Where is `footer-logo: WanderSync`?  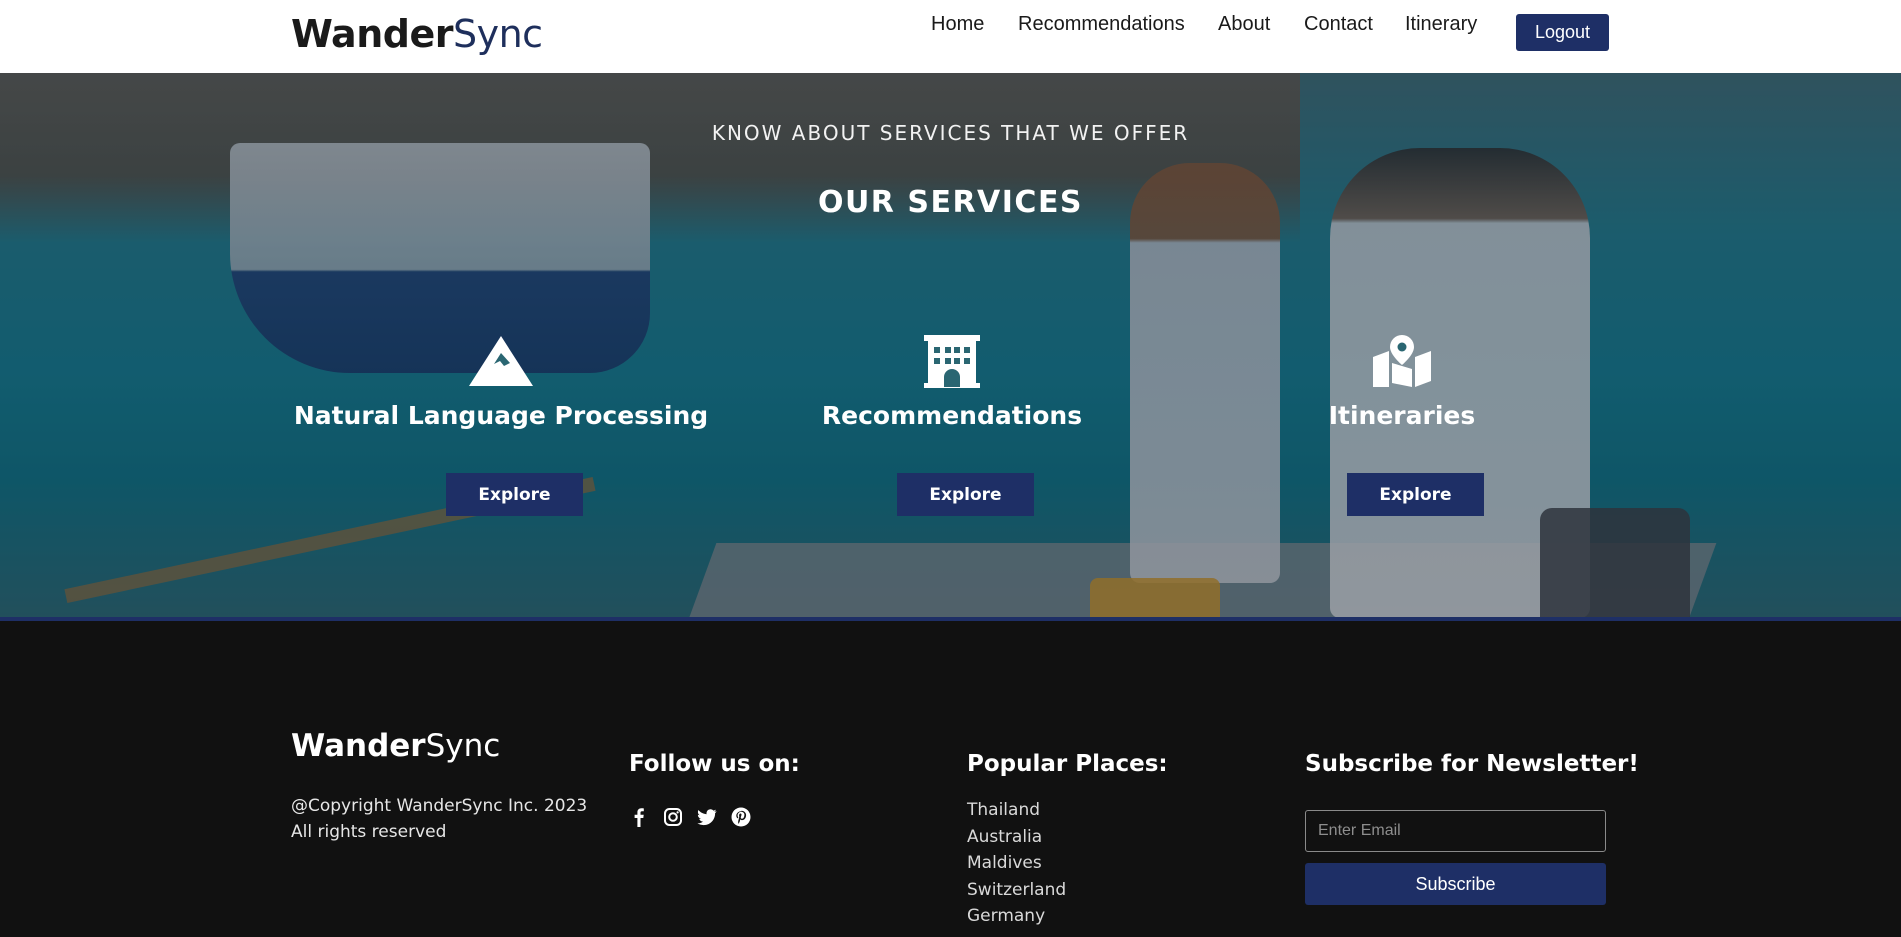
footer-logo: WanderSync is located at coordinates (395, 746).